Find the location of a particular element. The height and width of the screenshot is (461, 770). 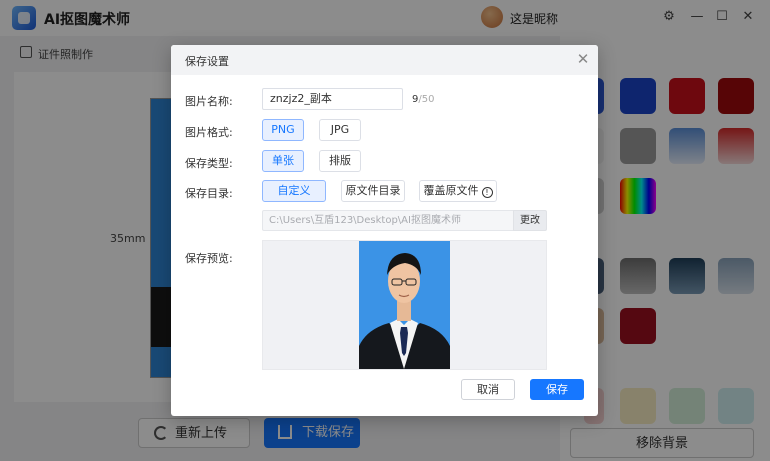

save-button: 保存 is located at coordinates (557, 389).